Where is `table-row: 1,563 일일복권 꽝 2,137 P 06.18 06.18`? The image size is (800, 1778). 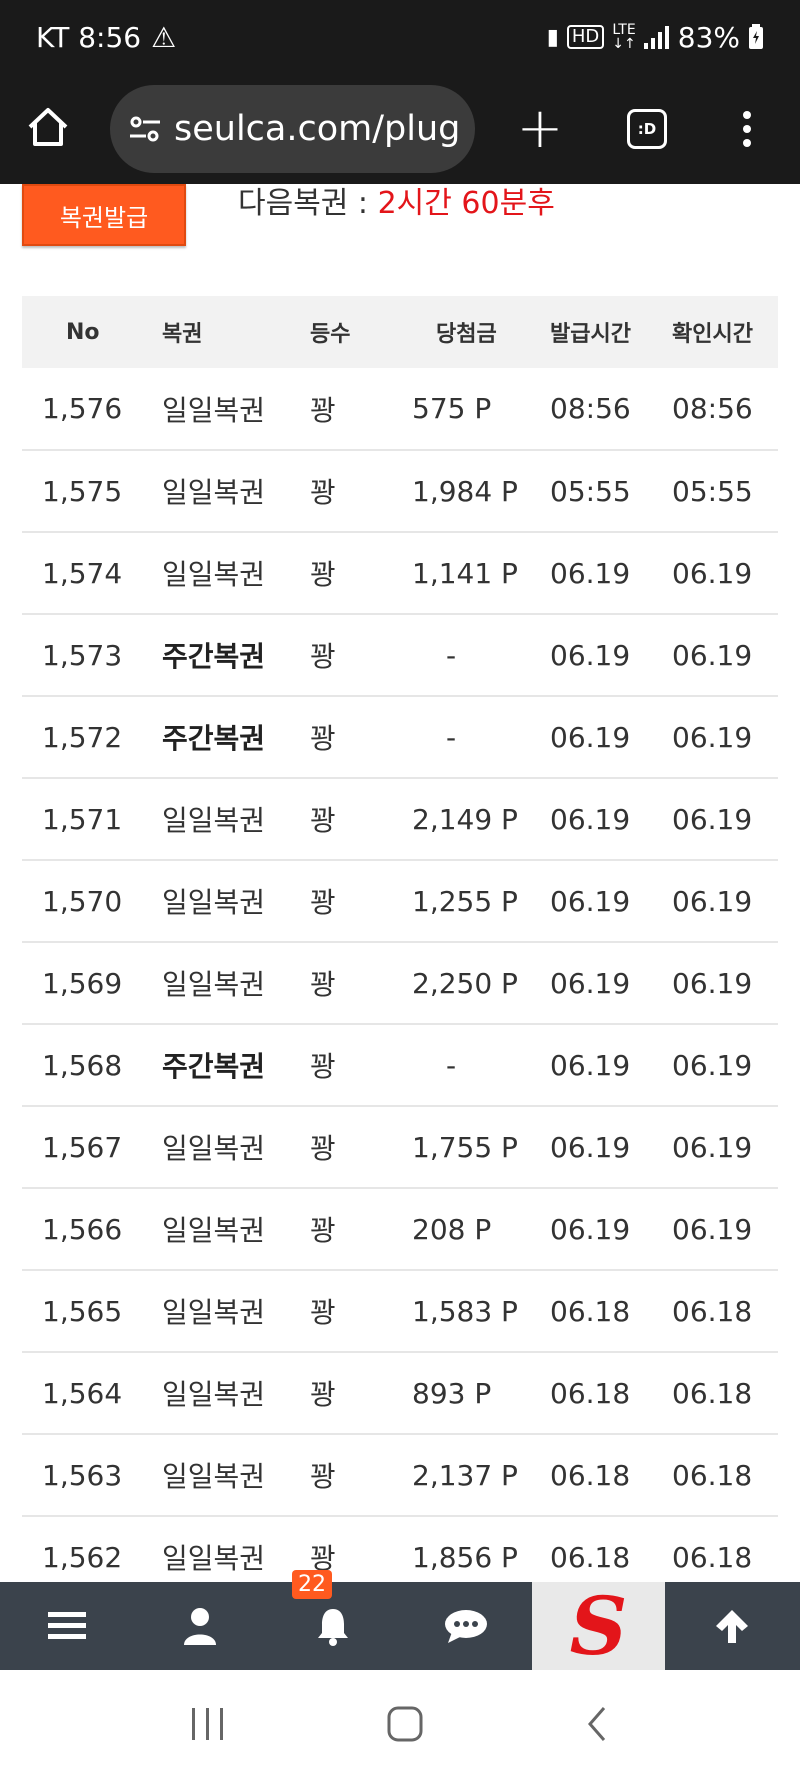 table-row: 1,563 일일복권 꽝 2,137 P 06.18 06.18 is located at coordinates (400, 1475).